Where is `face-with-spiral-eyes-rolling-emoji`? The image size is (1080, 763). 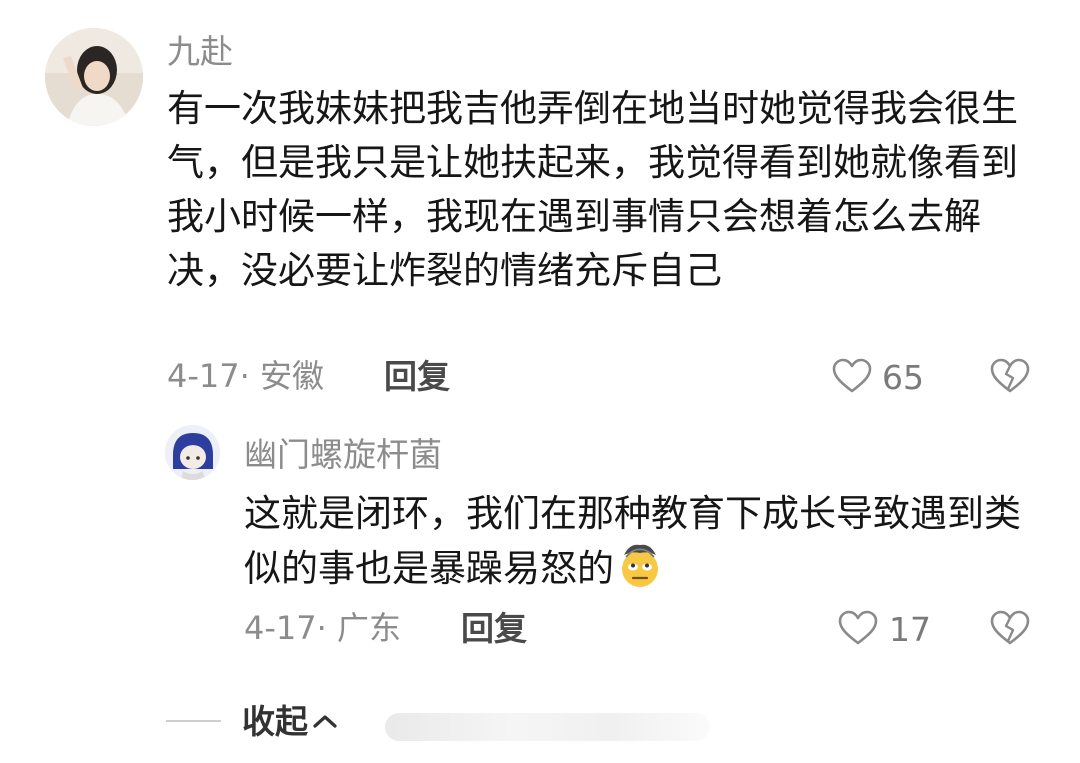 face-with-spiral-eyes-rolling-emoji is located at coordinates (640, 565).